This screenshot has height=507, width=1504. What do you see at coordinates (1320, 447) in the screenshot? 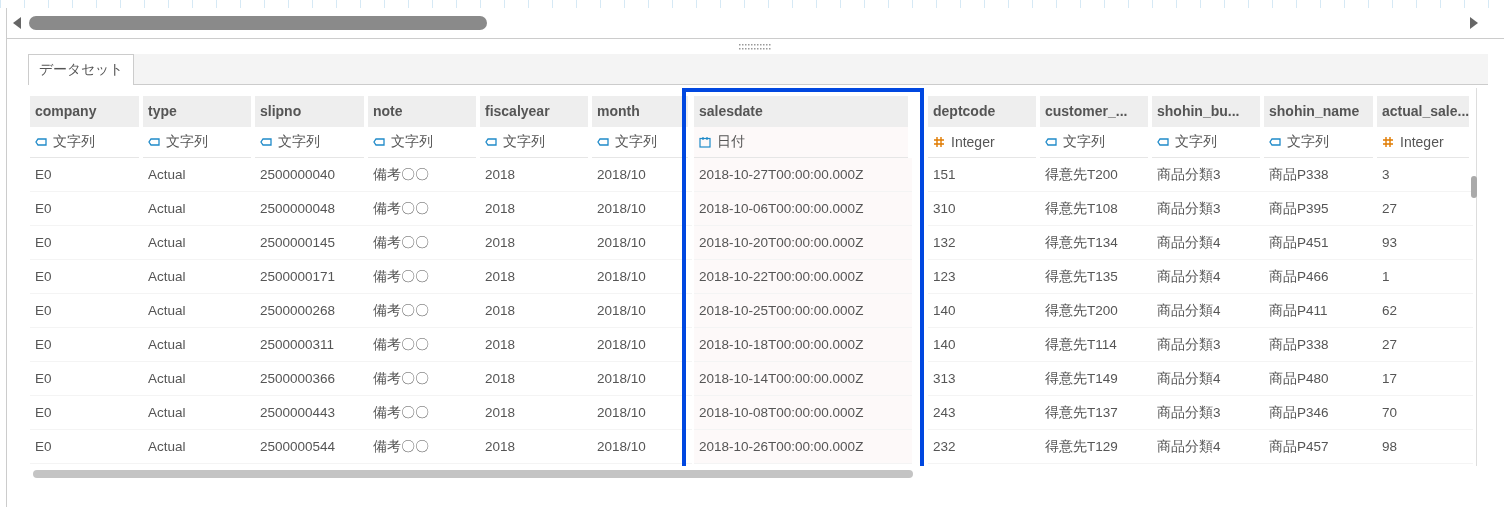
I see `table-cell: 商品P457` at bounding box center [1320, 447].